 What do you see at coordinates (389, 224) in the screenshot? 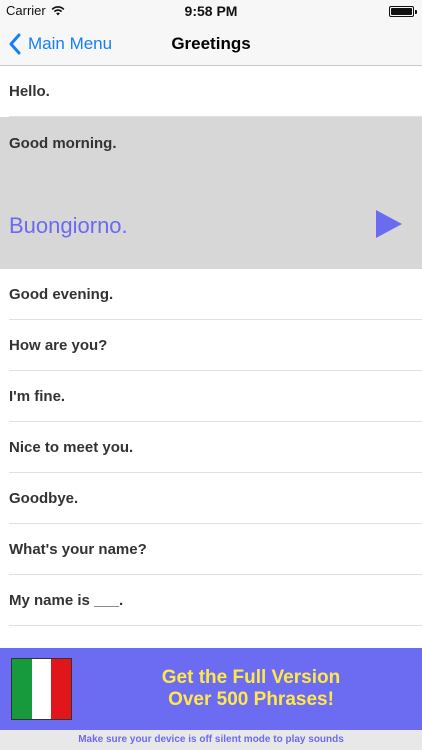
I see `play-icon` at bounding box center [389, 224].